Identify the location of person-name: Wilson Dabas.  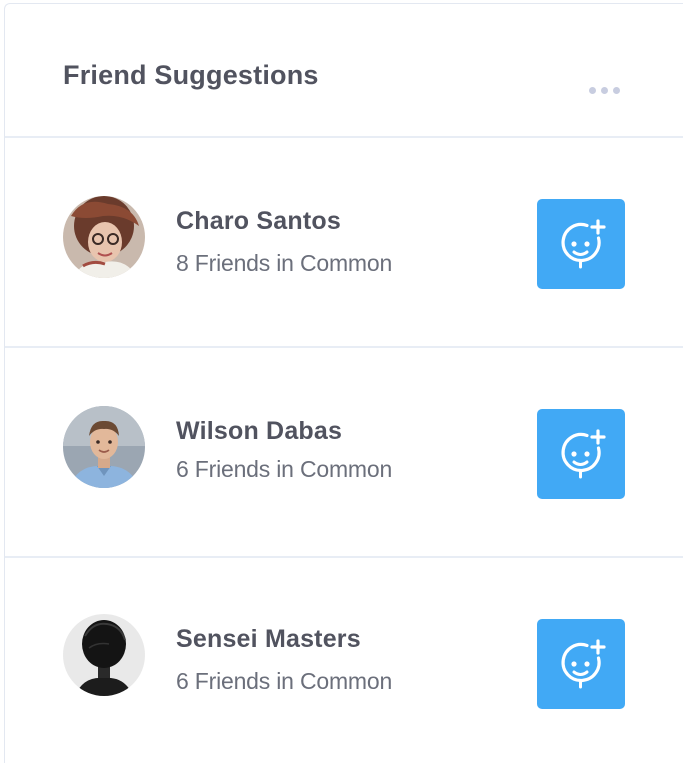
(259, 431).